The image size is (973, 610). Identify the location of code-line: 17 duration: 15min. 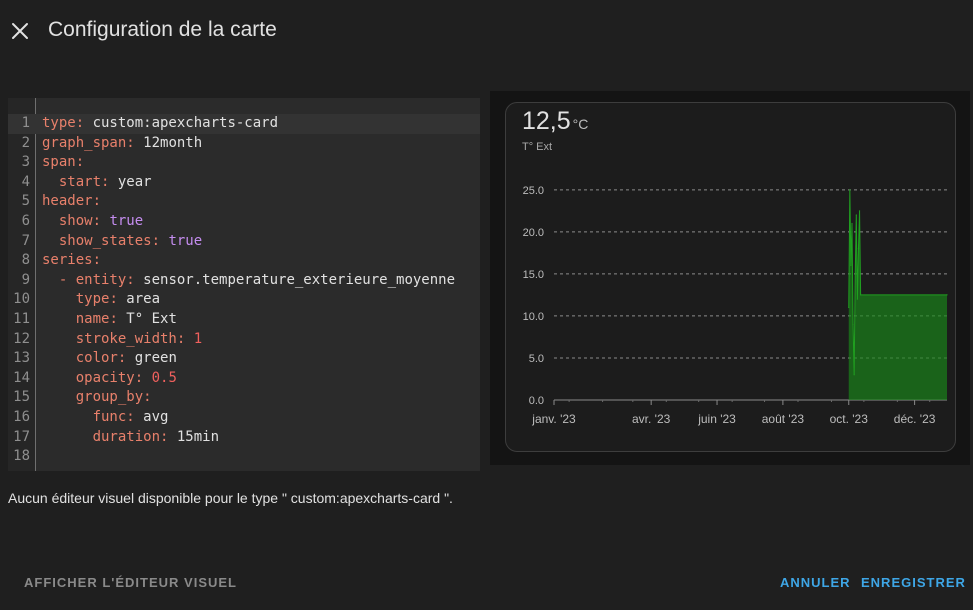
(244, 438).